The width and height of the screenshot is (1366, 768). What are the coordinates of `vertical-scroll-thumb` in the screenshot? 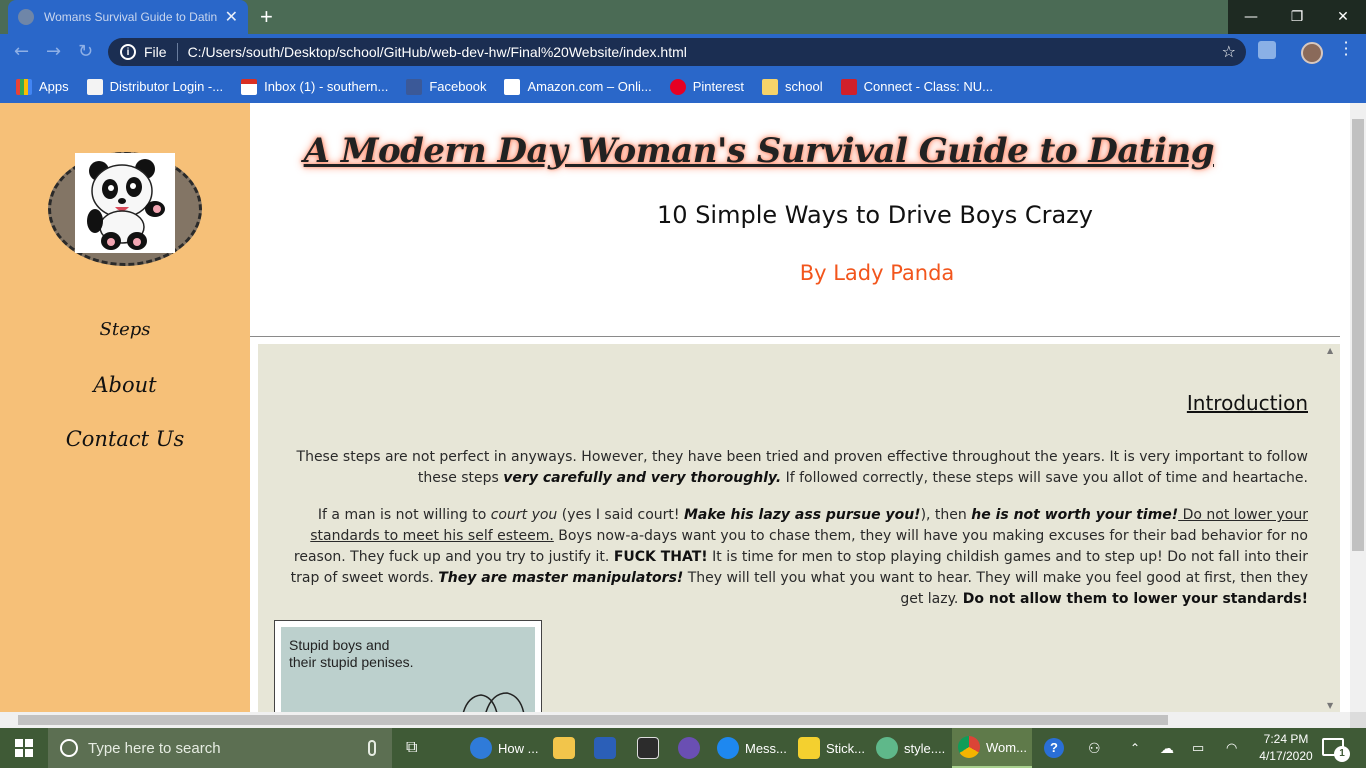 It's located at (1358, 335).